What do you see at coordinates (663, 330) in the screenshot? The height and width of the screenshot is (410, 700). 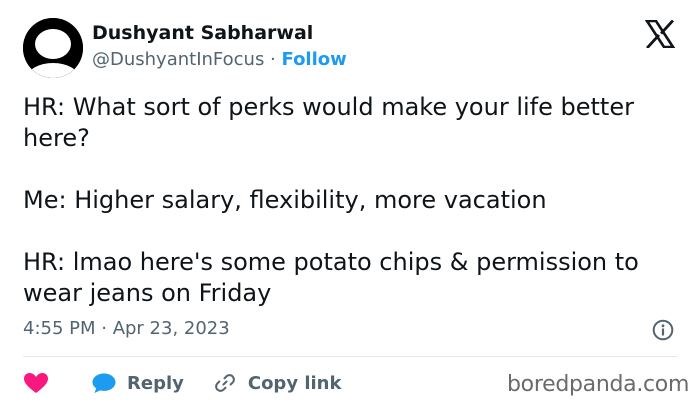 I see `info-icon` at bounding box center [663, 330].